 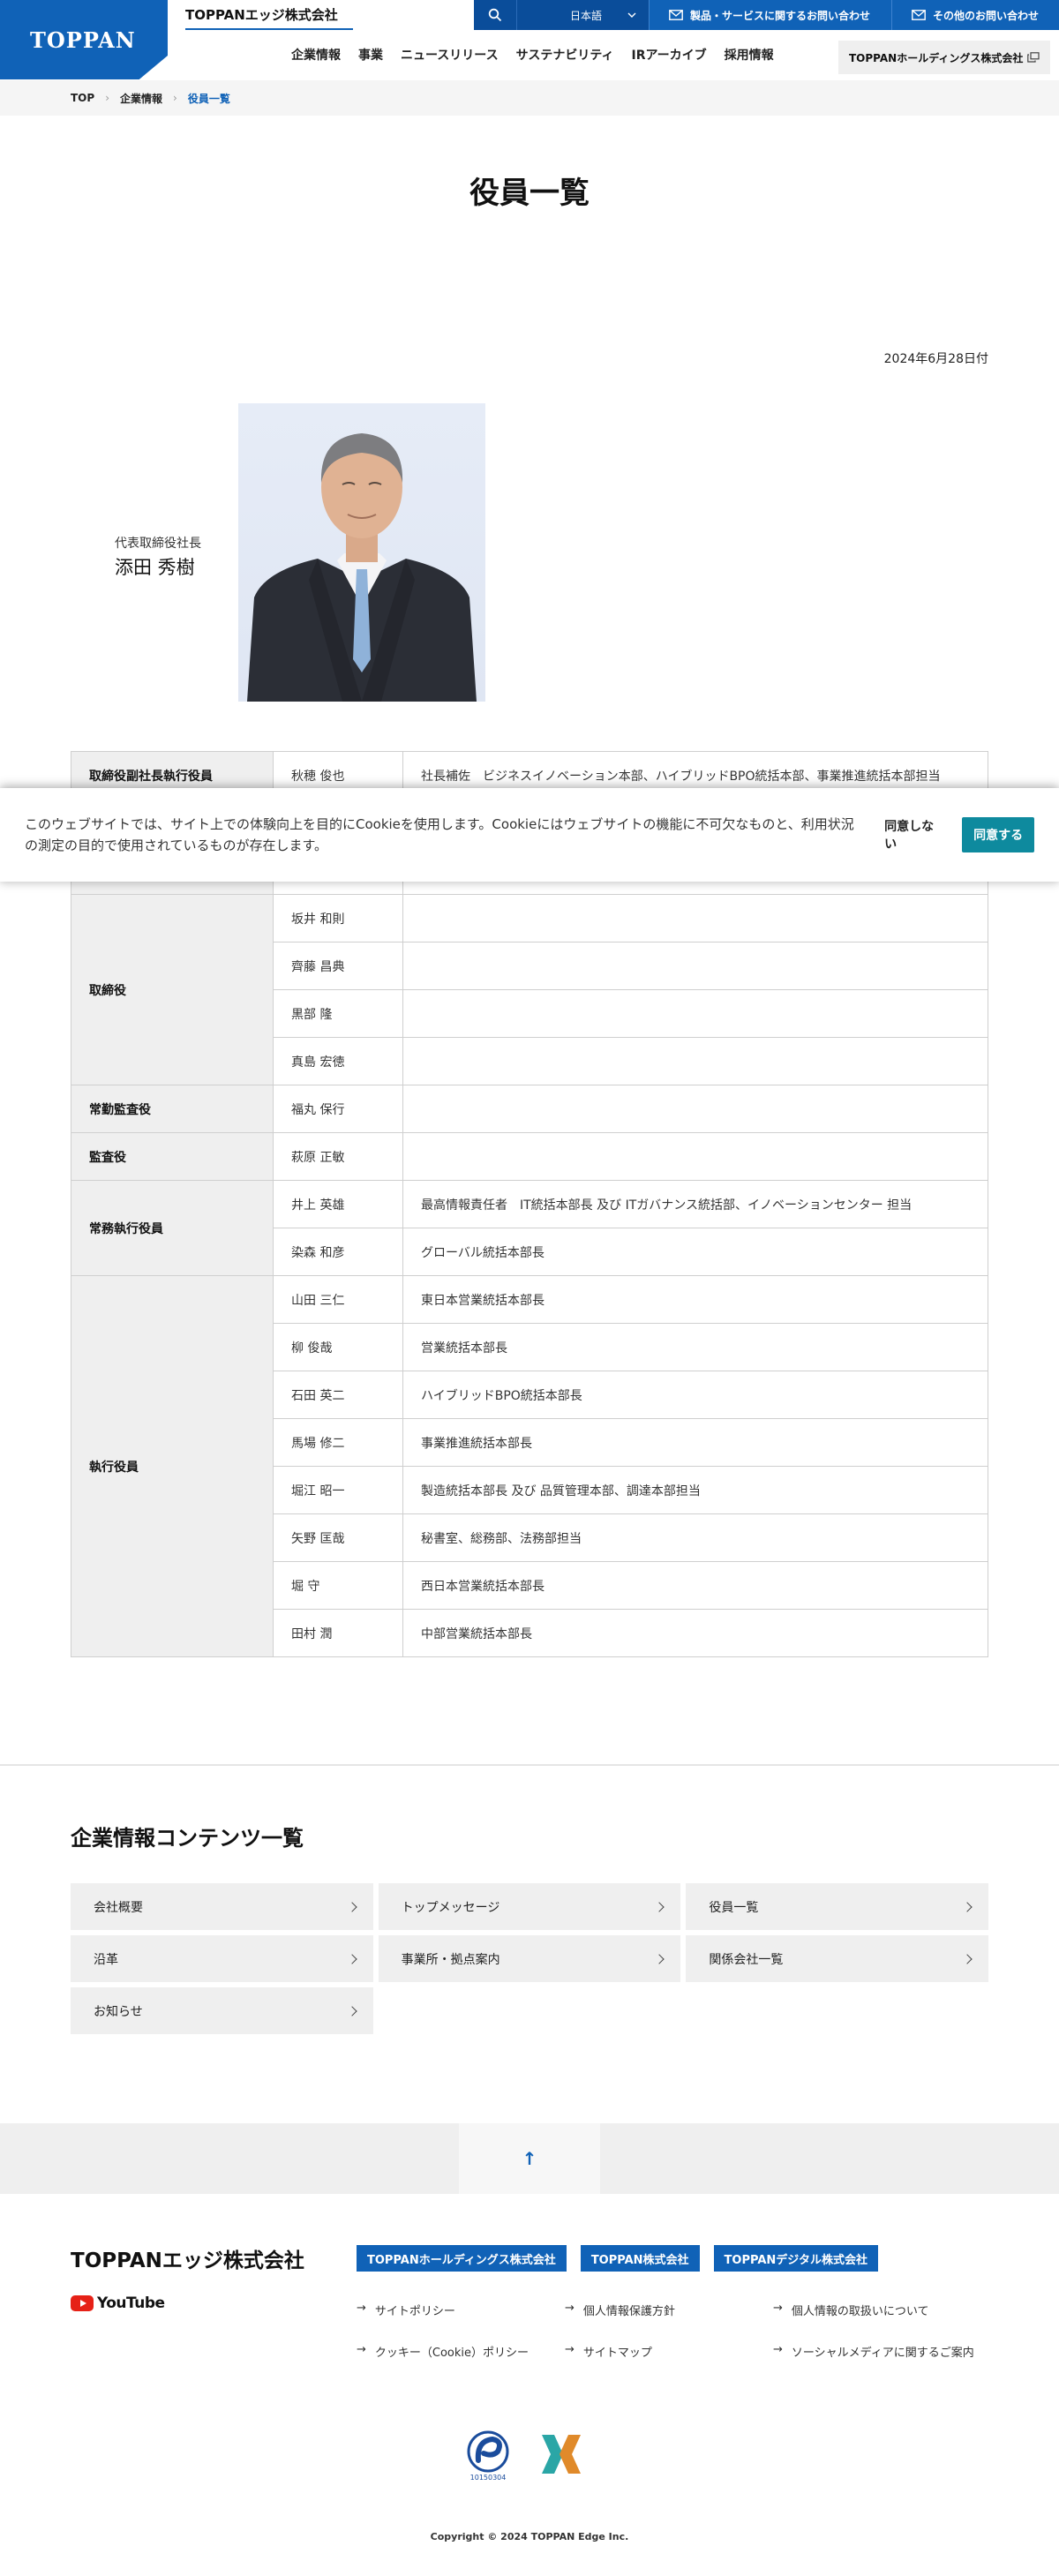 I want to click on footer-link-privacy-policy: → 個人情報保護方針, so click(x=669, y=2310).